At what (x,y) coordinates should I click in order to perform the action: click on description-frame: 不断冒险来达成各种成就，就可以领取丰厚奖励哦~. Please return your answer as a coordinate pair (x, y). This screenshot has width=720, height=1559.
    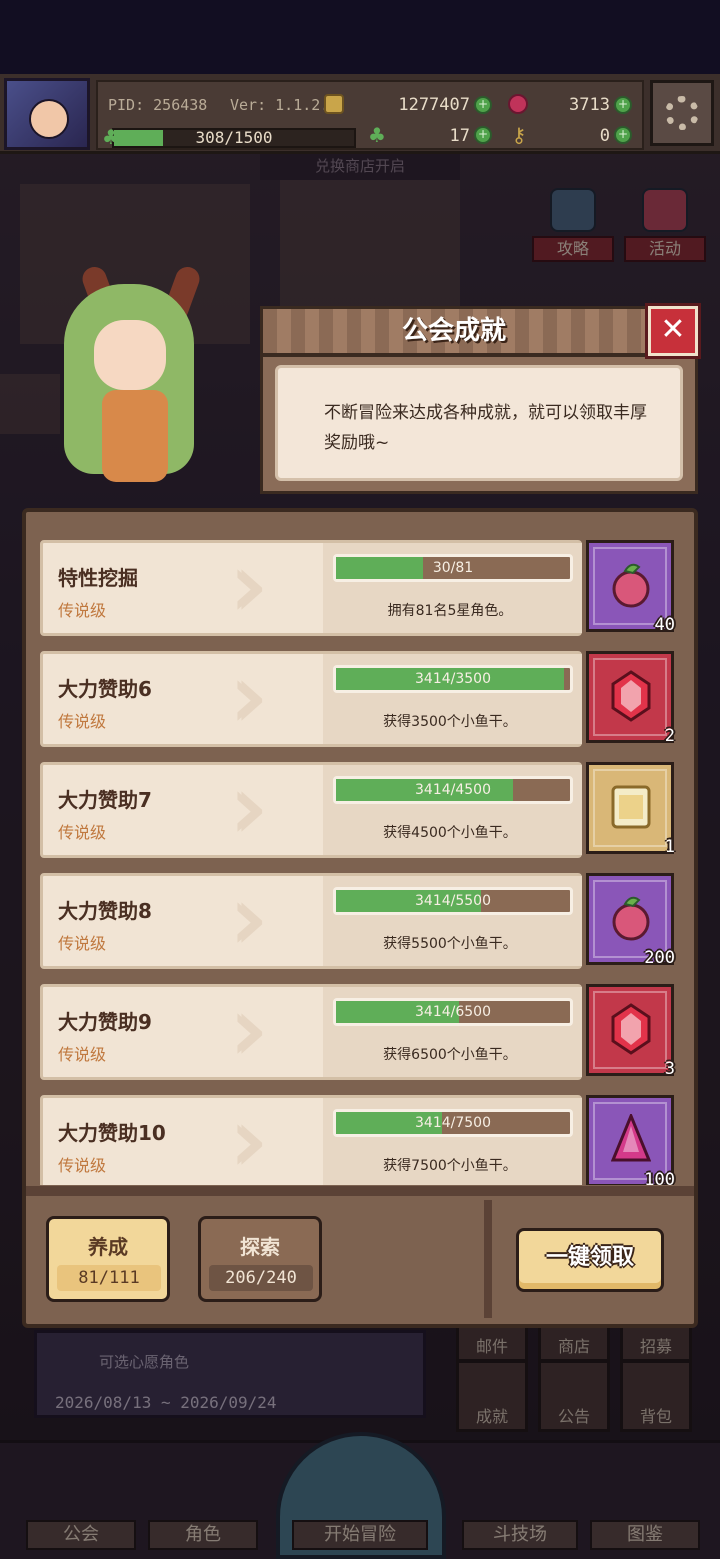
    Looking at the image, I should click on (479, 424).